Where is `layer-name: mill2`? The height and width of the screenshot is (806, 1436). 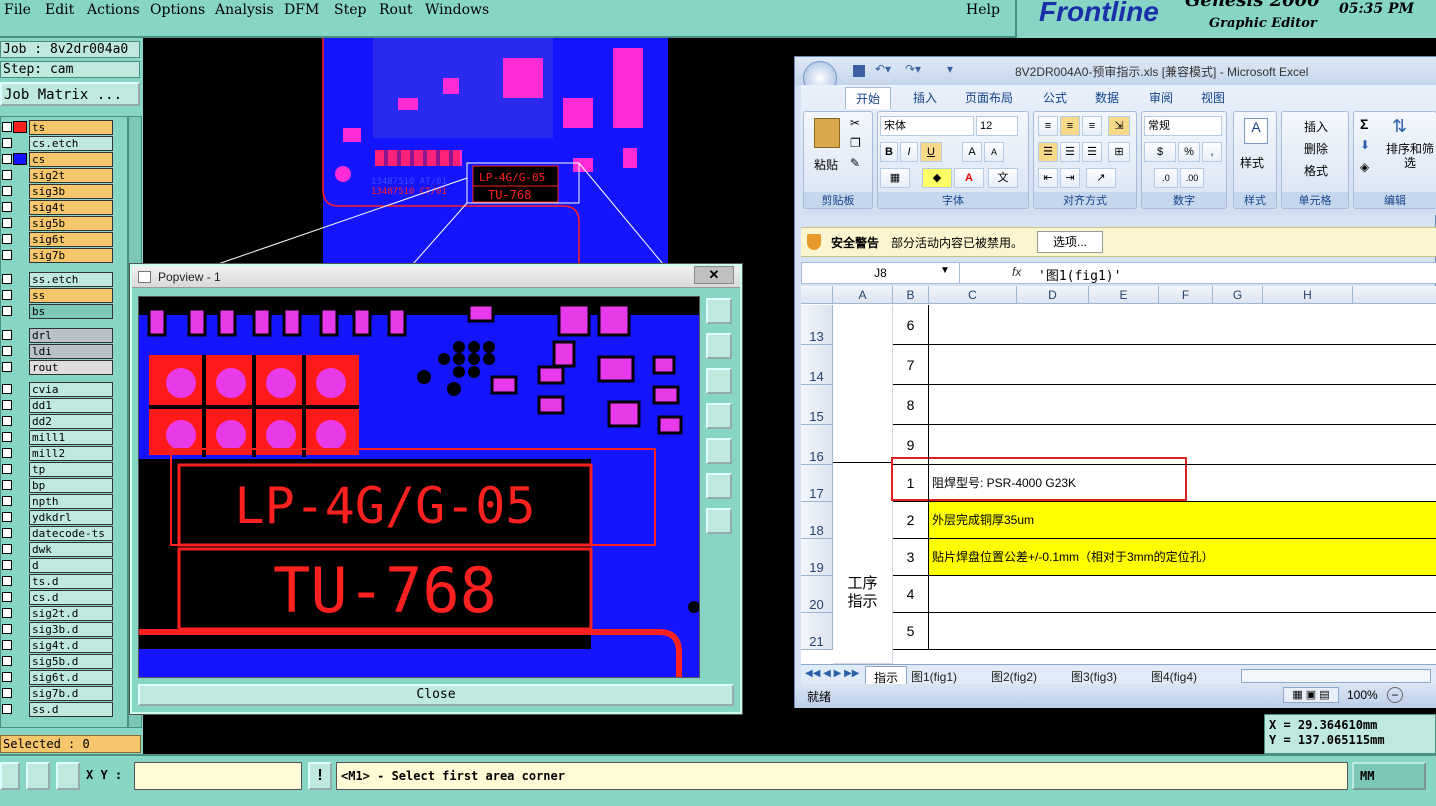
layer-name: mill2 is located at coordinates (71, 453).